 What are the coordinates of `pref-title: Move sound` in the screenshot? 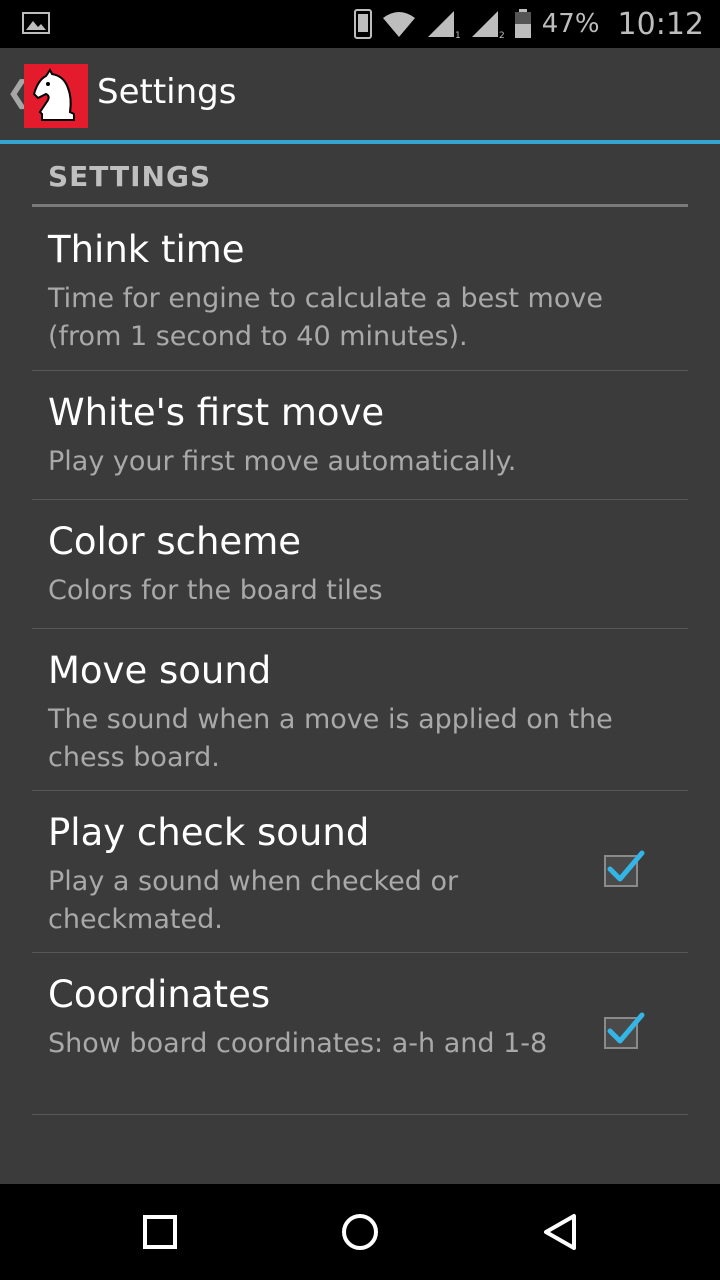 It's located at (160, 670).